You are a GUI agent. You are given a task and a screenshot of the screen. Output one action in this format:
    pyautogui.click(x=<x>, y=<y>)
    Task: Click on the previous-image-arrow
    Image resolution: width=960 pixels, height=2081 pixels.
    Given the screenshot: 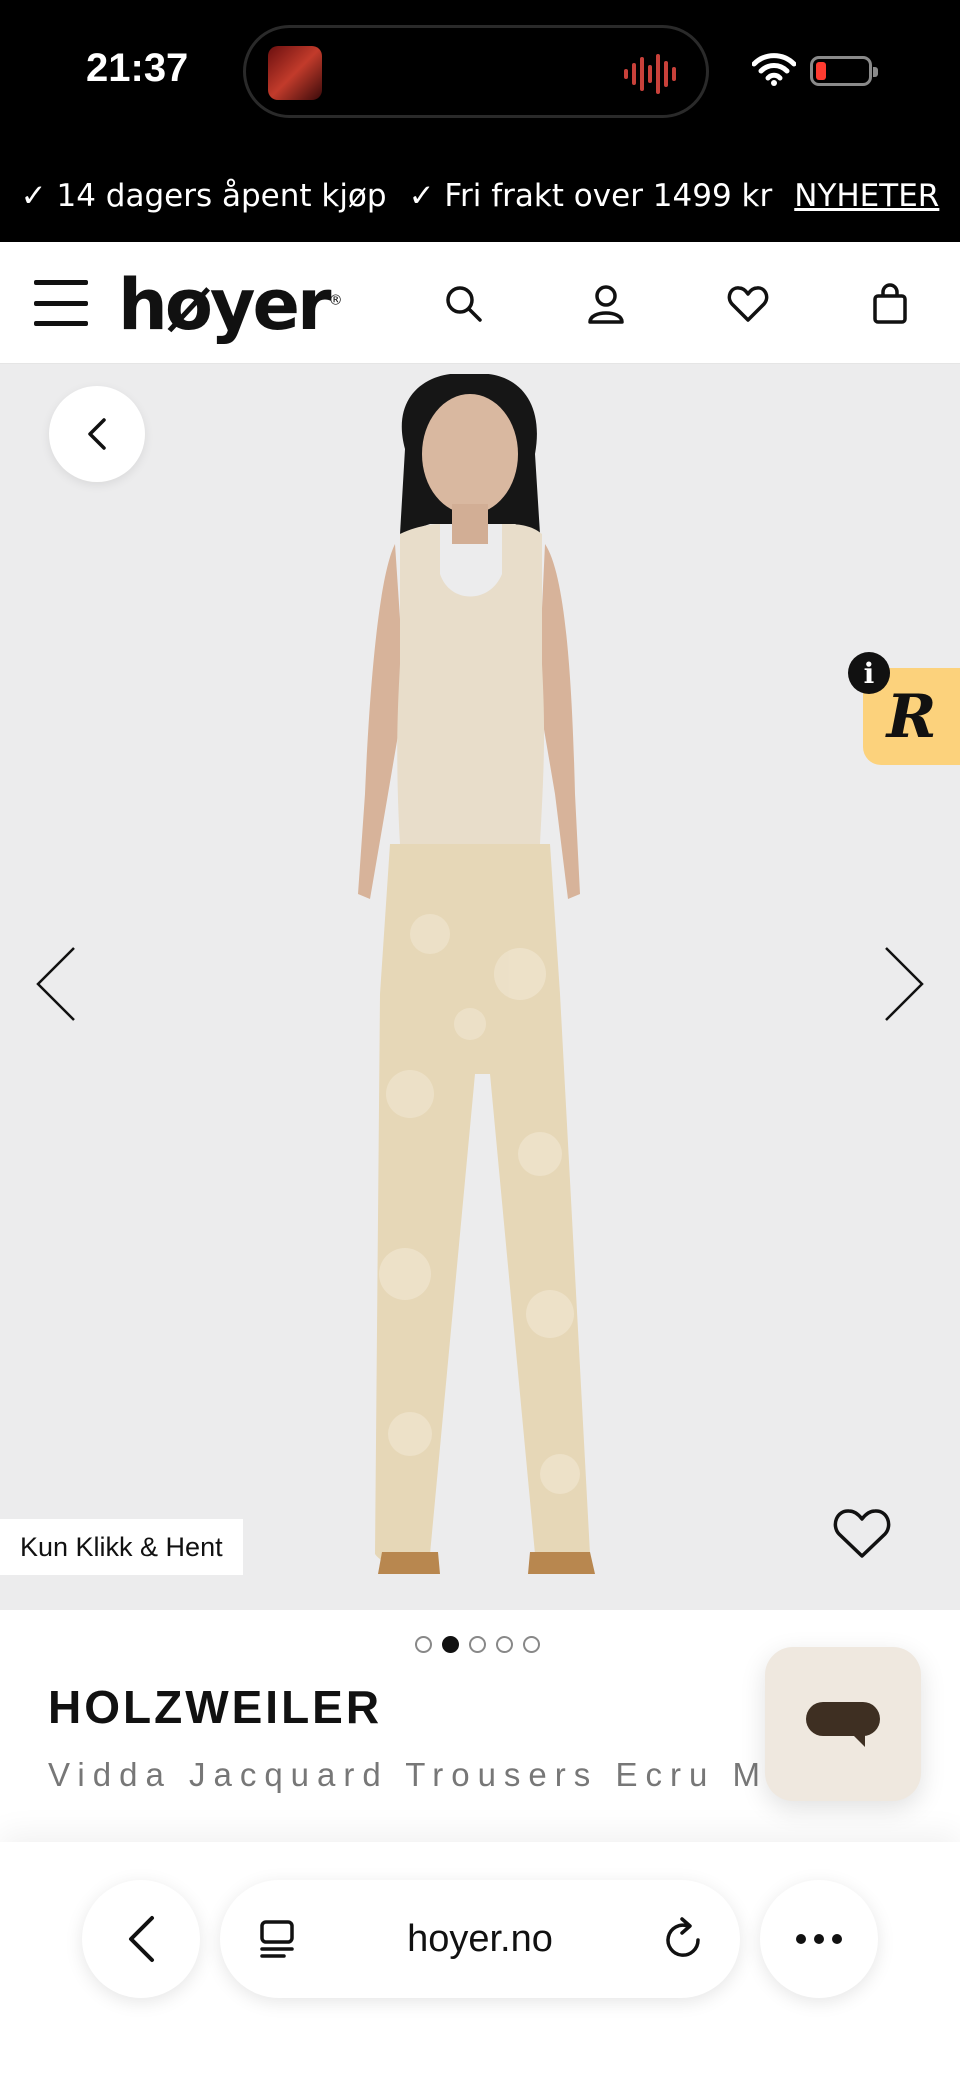 What is the action you would take?
    pyautogui.click(x=56, y=984)
    